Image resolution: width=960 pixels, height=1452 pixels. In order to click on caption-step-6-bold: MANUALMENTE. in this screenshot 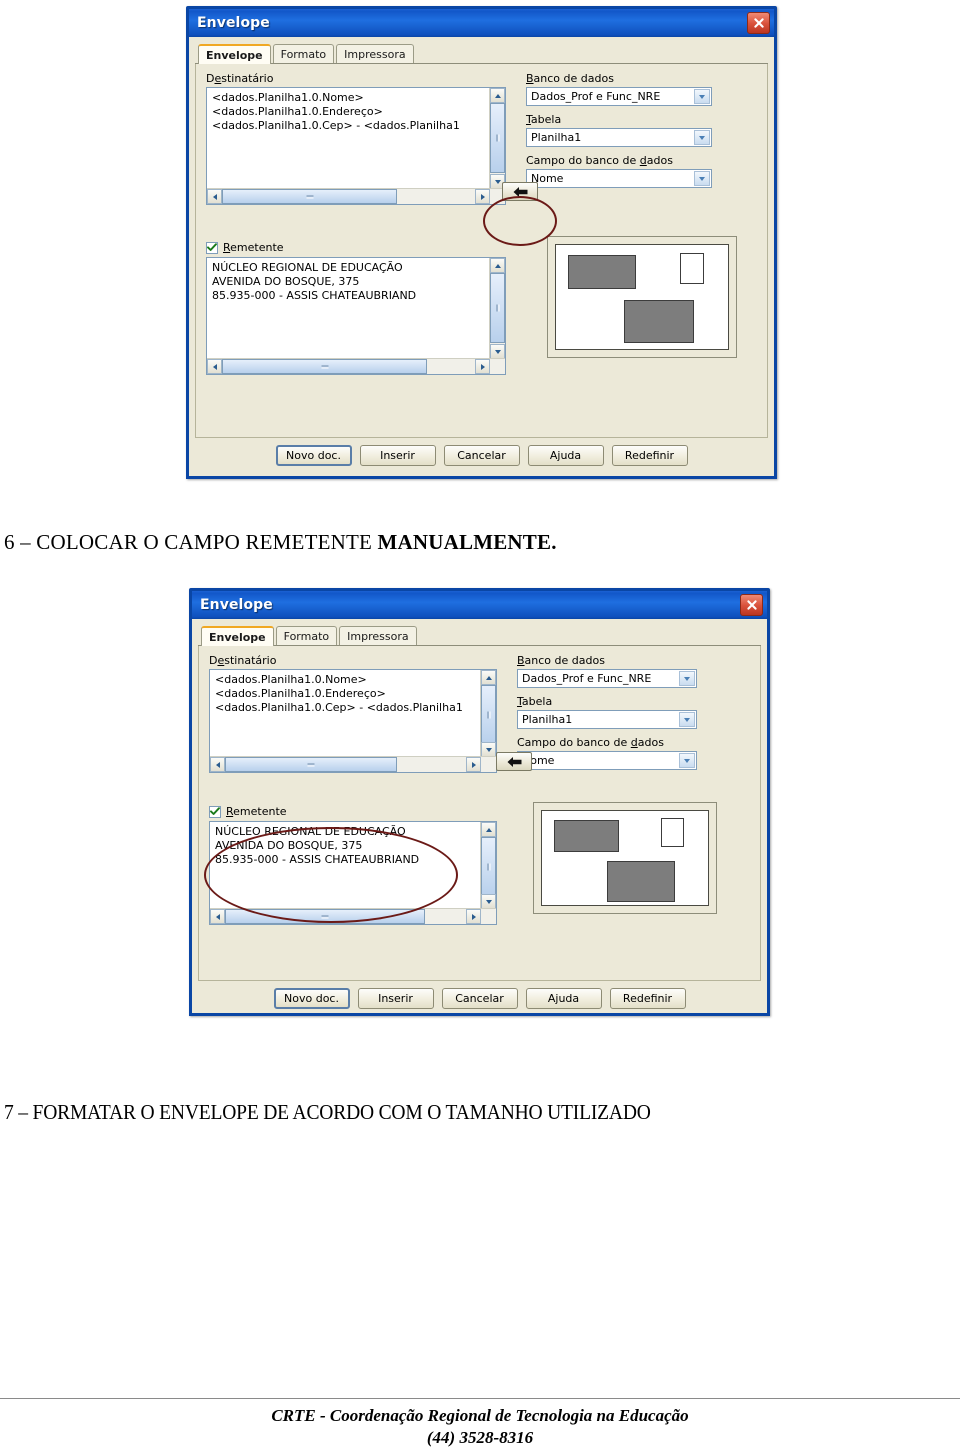, I will do `click(467, 542)`.